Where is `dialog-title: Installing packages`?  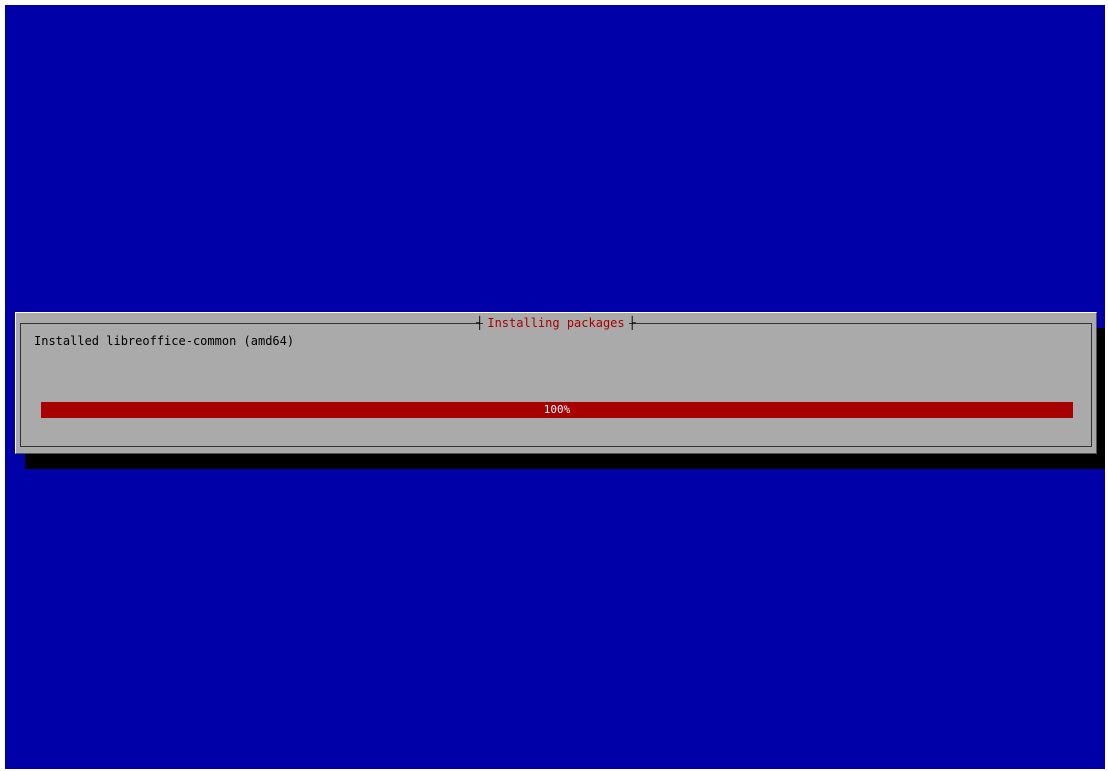 dialog-title: Installing packages is located at coordinates (556, 323).